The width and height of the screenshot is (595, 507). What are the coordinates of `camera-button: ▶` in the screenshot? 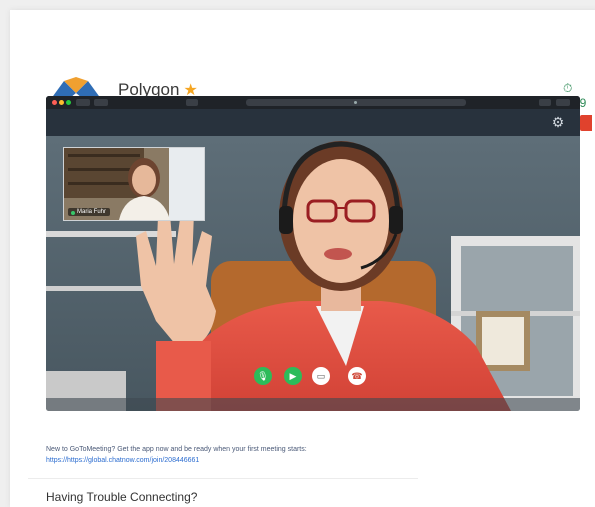 It's located at (293, 376).